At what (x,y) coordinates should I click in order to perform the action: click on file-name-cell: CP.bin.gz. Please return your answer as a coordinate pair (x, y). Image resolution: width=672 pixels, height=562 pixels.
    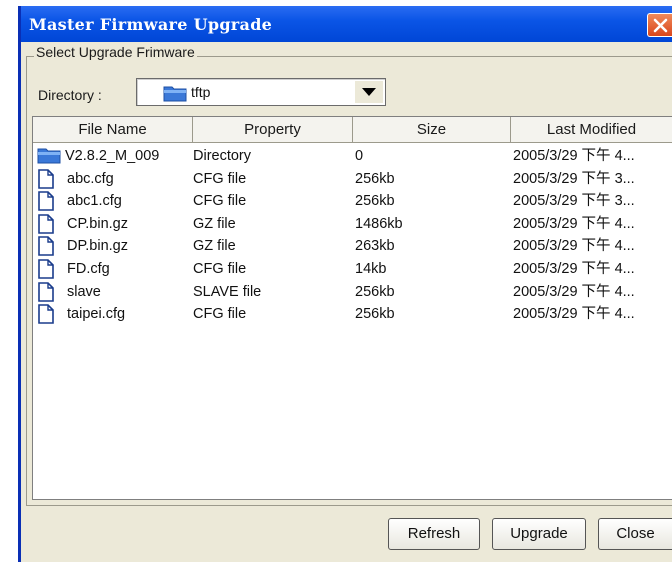
    Looking at the image, I should click on (97, 223).